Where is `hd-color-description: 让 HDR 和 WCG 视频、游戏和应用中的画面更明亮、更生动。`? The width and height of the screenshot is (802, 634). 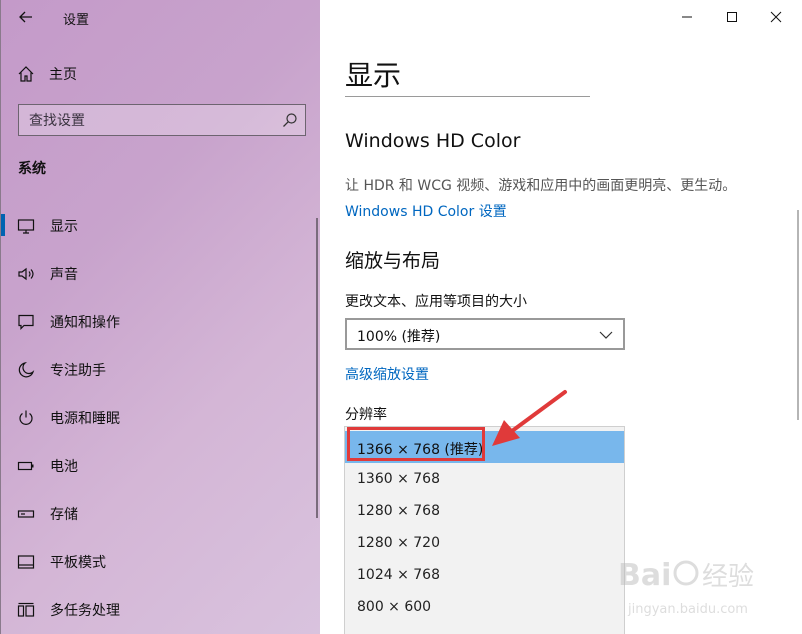
hd-color-description: 让 HDR 和 WCG 视频、游戏和应用中的画面更明亮、更生动。 is located at coordinates (541, 186).